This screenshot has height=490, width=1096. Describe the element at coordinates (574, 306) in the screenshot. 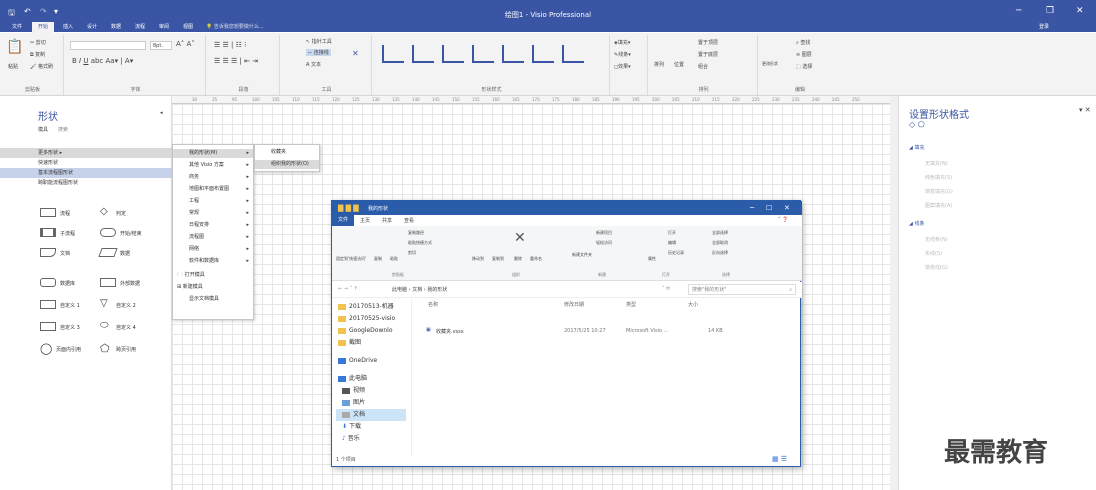

I see `col-date: 修改日期` at that location.